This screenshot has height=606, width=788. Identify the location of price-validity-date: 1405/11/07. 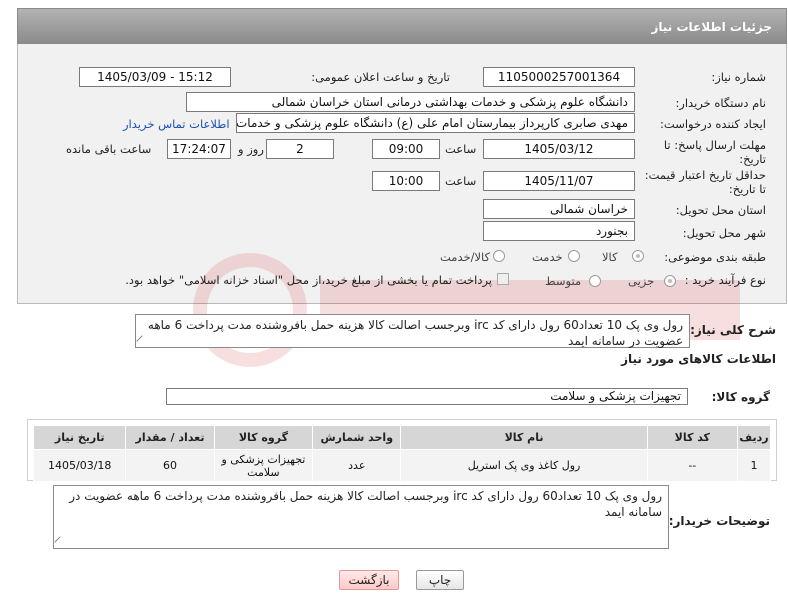
(559, 181).